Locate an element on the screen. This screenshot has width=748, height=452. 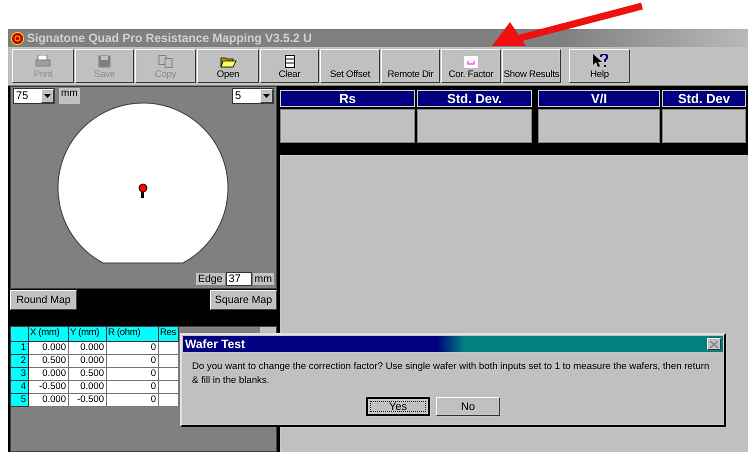
dialog-title: Wafer Test is located at coordinates (215, 344).